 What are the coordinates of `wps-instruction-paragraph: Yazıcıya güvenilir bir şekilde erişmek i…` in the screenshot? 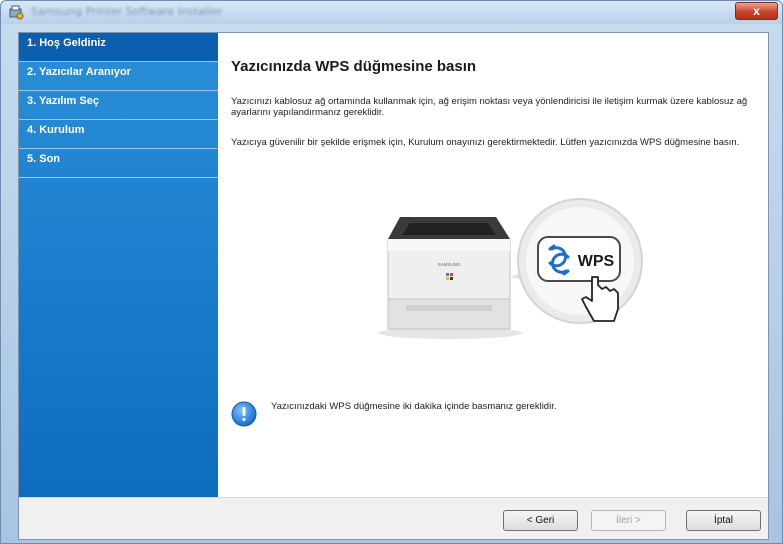 It's located at (485, 142).